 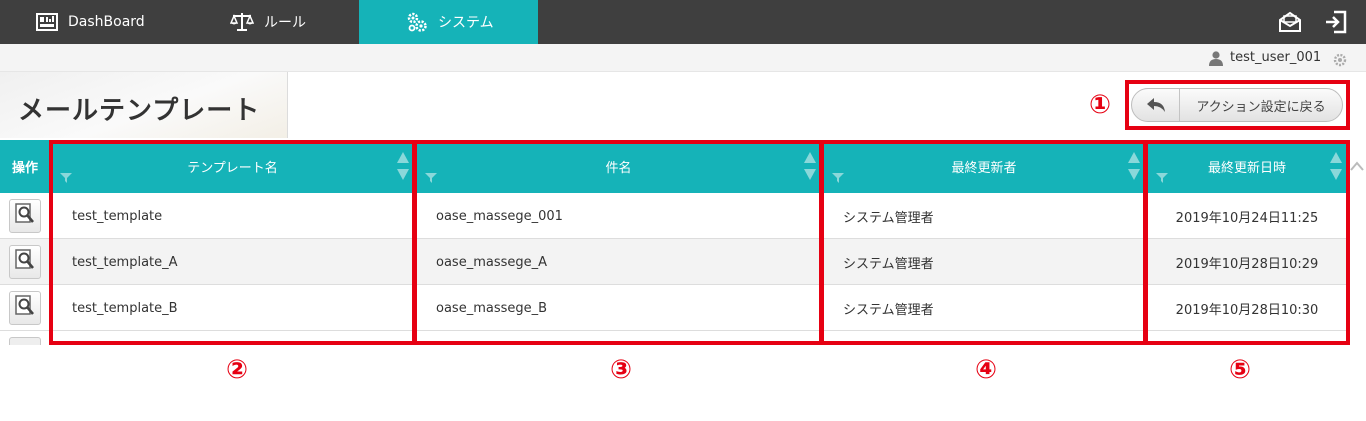 I want to click on annotation-number-4: ④, so click(x=986, y=370).